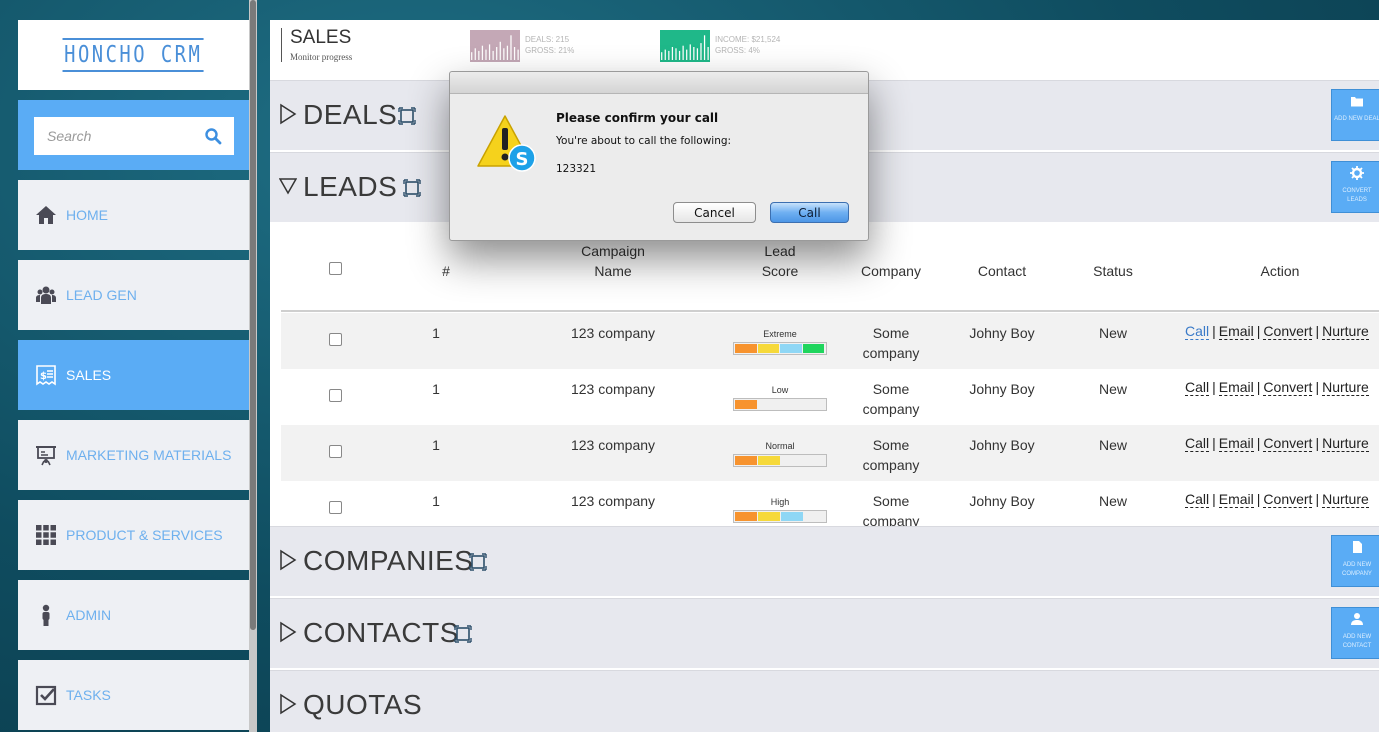  Describe the element at coordinates (114, 136) in the screenshot. I see `search-input` at that location.